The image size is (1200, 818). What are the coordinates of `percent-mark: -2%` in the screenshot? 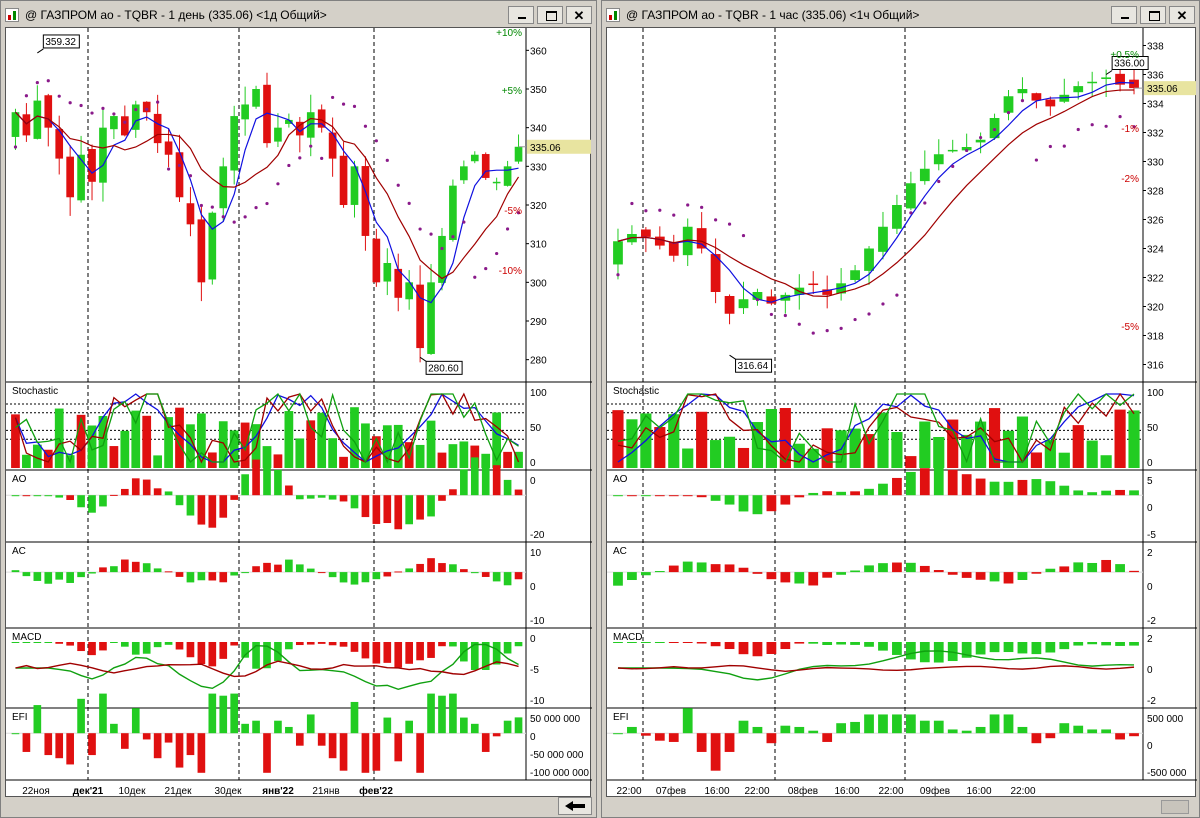 It's located at (1130, 179).